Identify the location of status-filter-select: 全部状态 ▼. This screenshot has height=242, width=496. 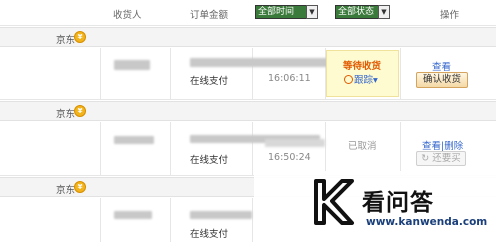
(362, 12).